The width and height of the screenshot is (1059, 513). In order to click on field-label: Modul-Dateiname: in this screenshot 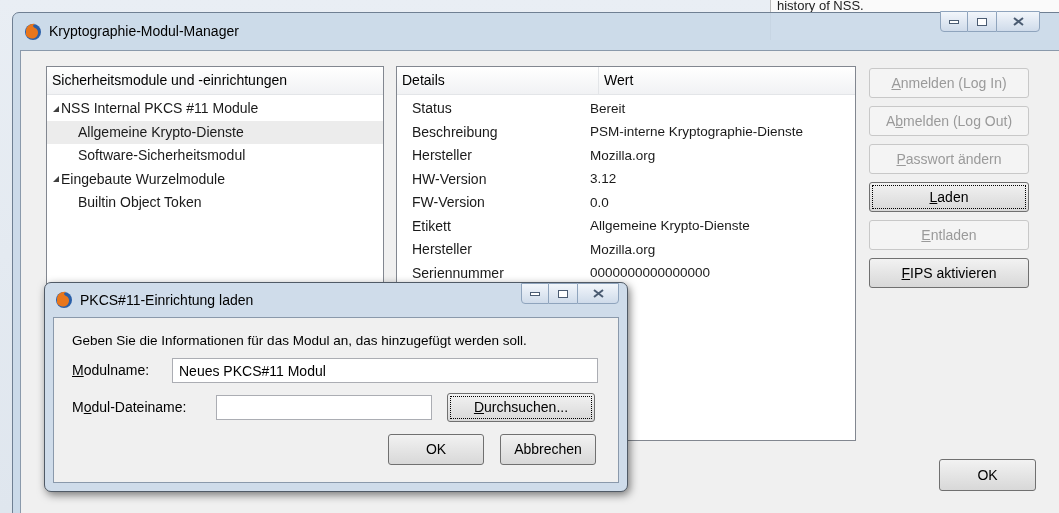, I will do `click(130, 408)`.